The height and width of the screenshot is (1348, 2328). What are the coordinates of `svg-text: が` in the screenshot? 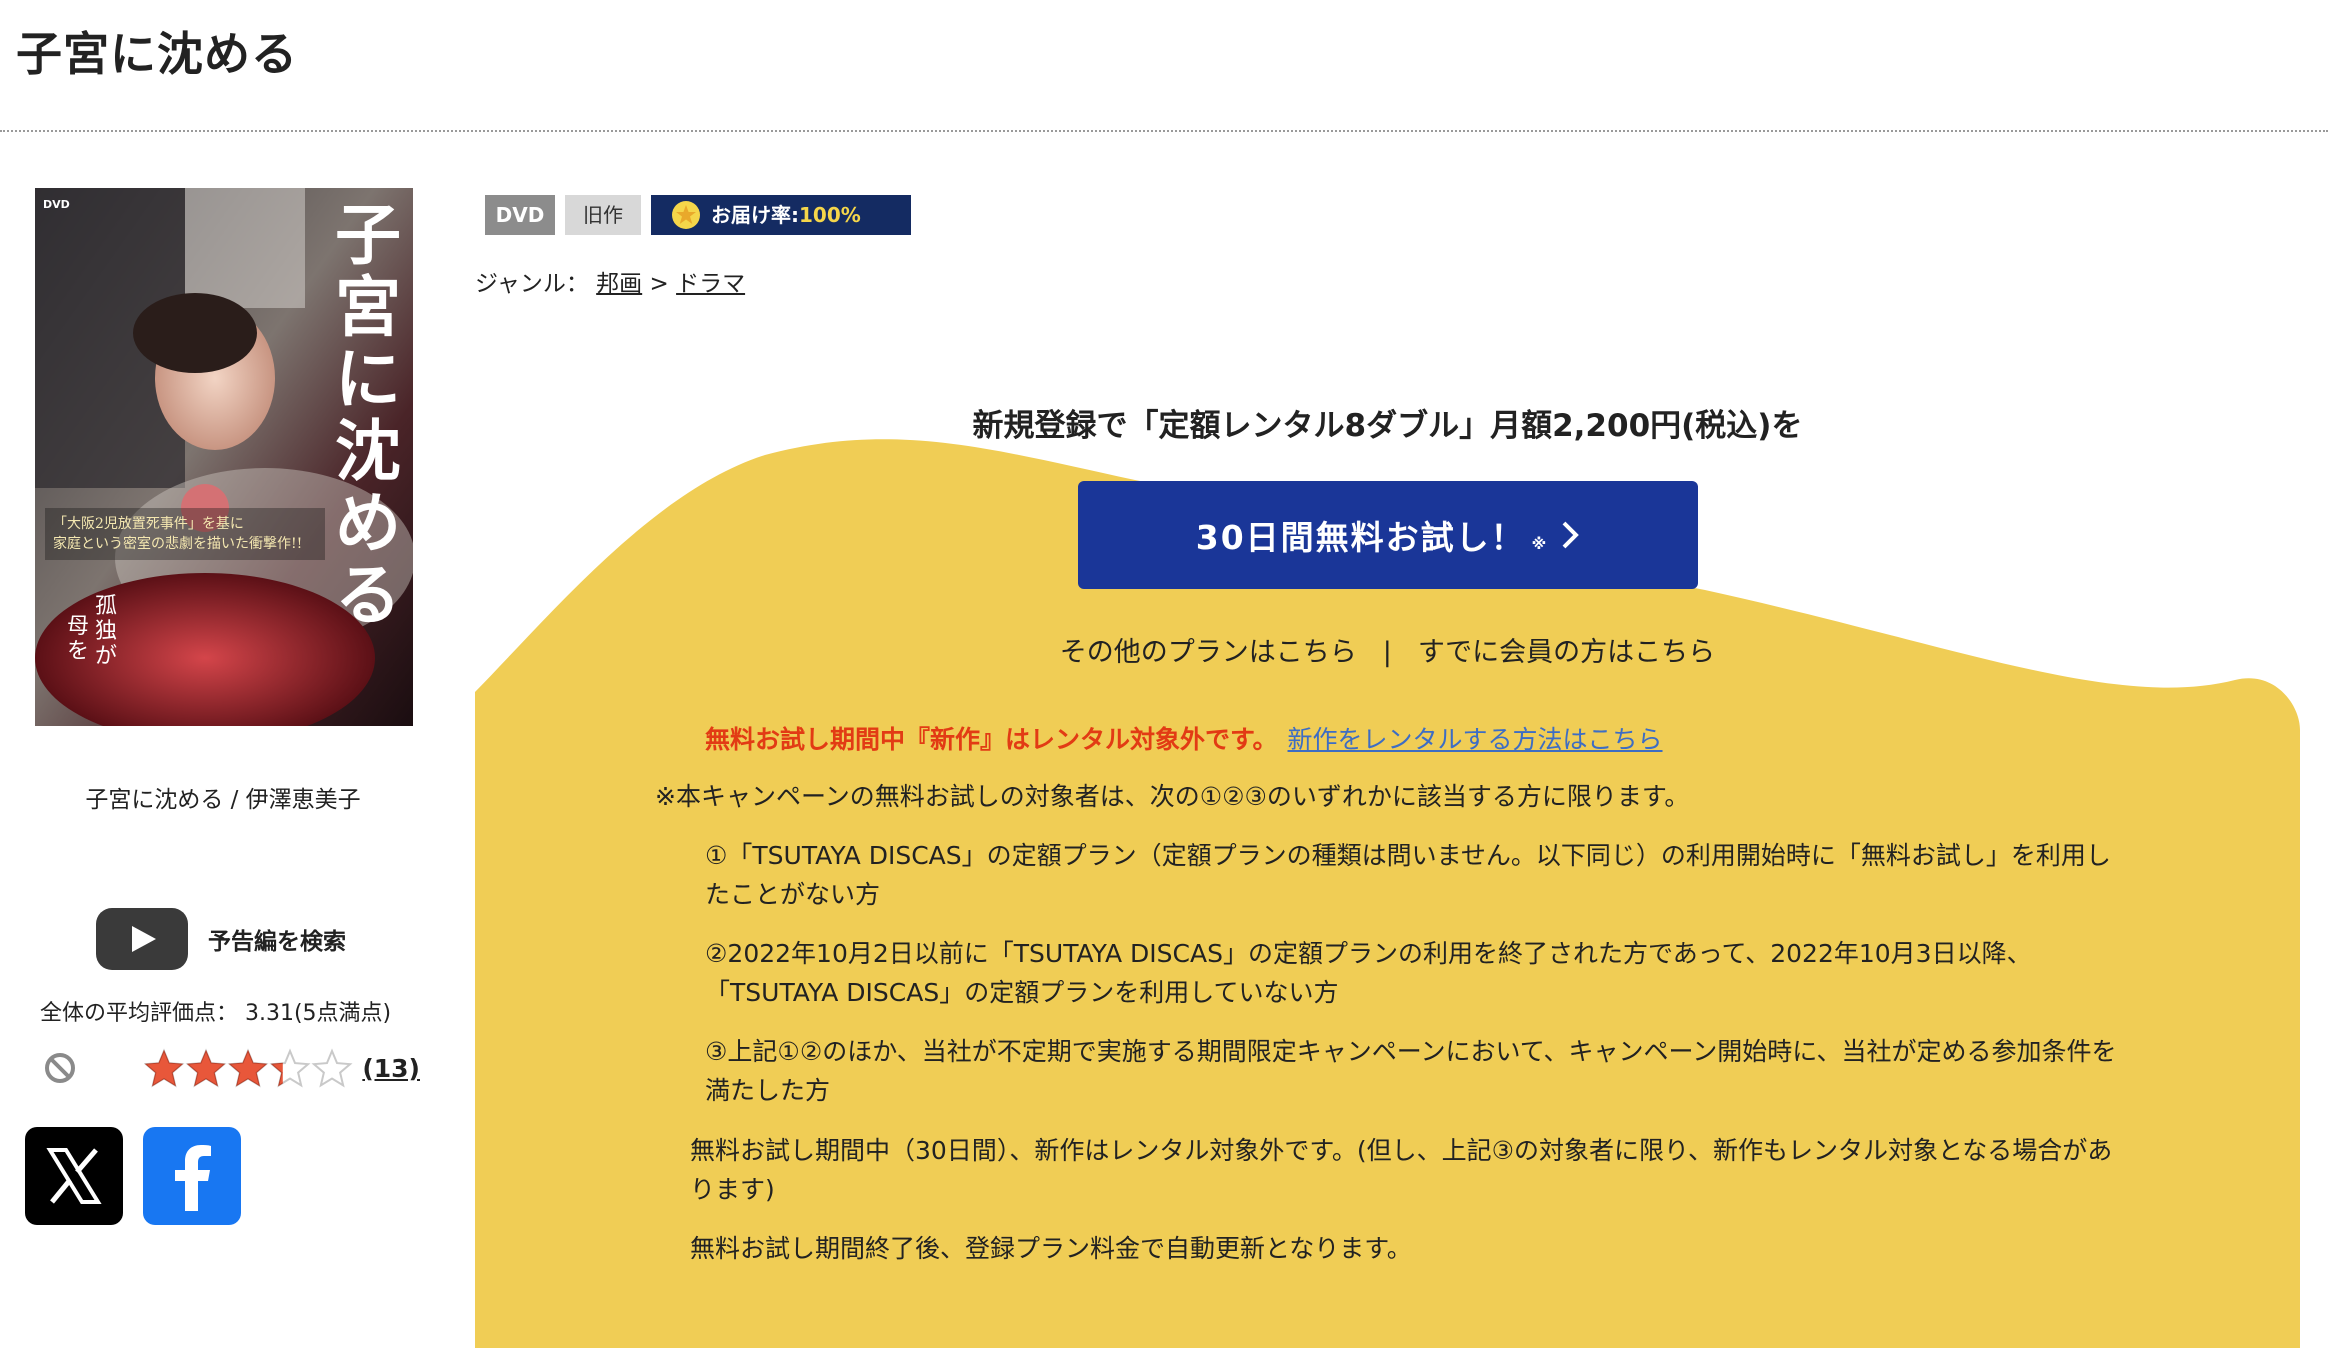 It's located at (106, 656).